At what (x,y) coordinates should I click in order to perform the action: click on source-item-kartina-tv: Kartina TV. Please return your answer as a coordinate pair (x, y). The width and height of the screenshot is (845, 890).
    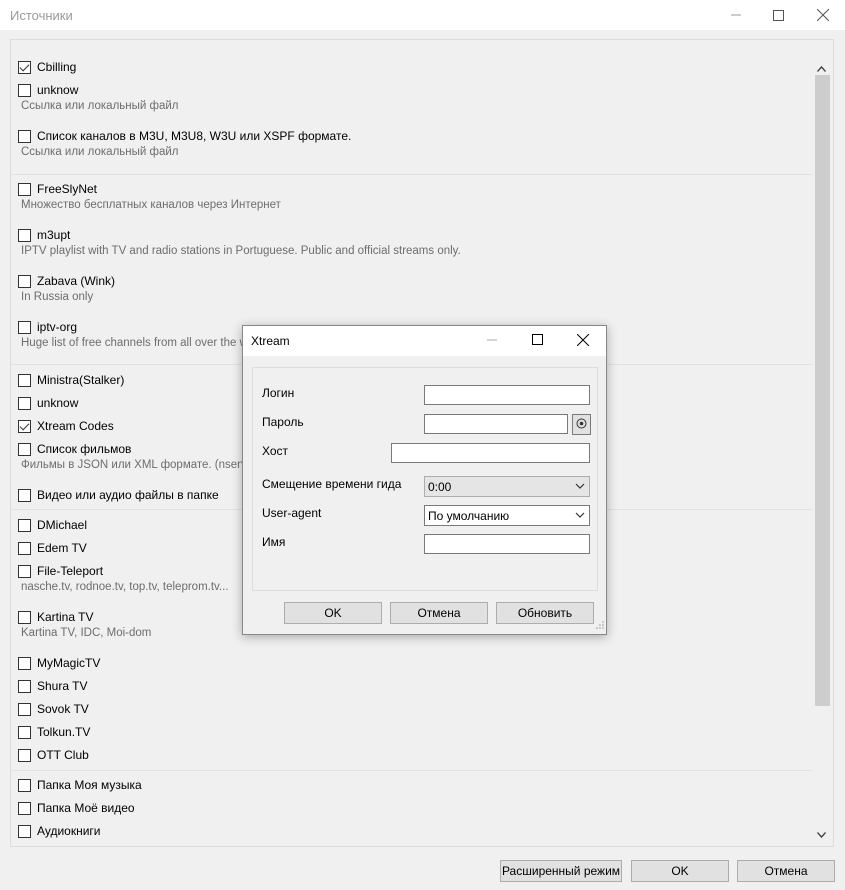
    Looking at the image, I should click on (55, 617).